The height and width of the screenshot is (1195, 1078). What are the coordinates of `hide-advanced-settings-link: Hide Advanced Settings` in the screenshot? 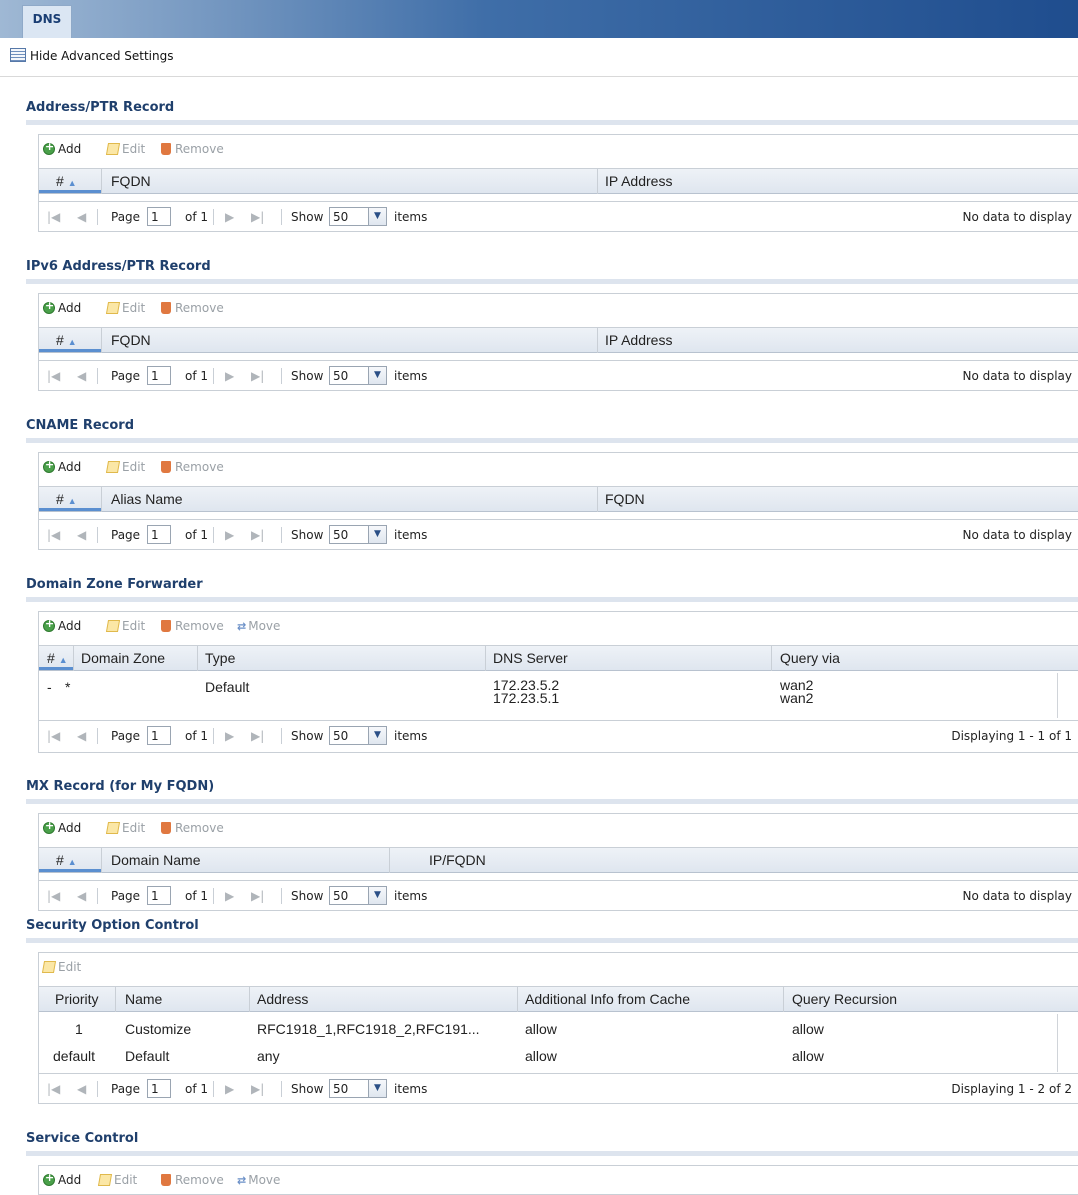 It's located at (91, 55).